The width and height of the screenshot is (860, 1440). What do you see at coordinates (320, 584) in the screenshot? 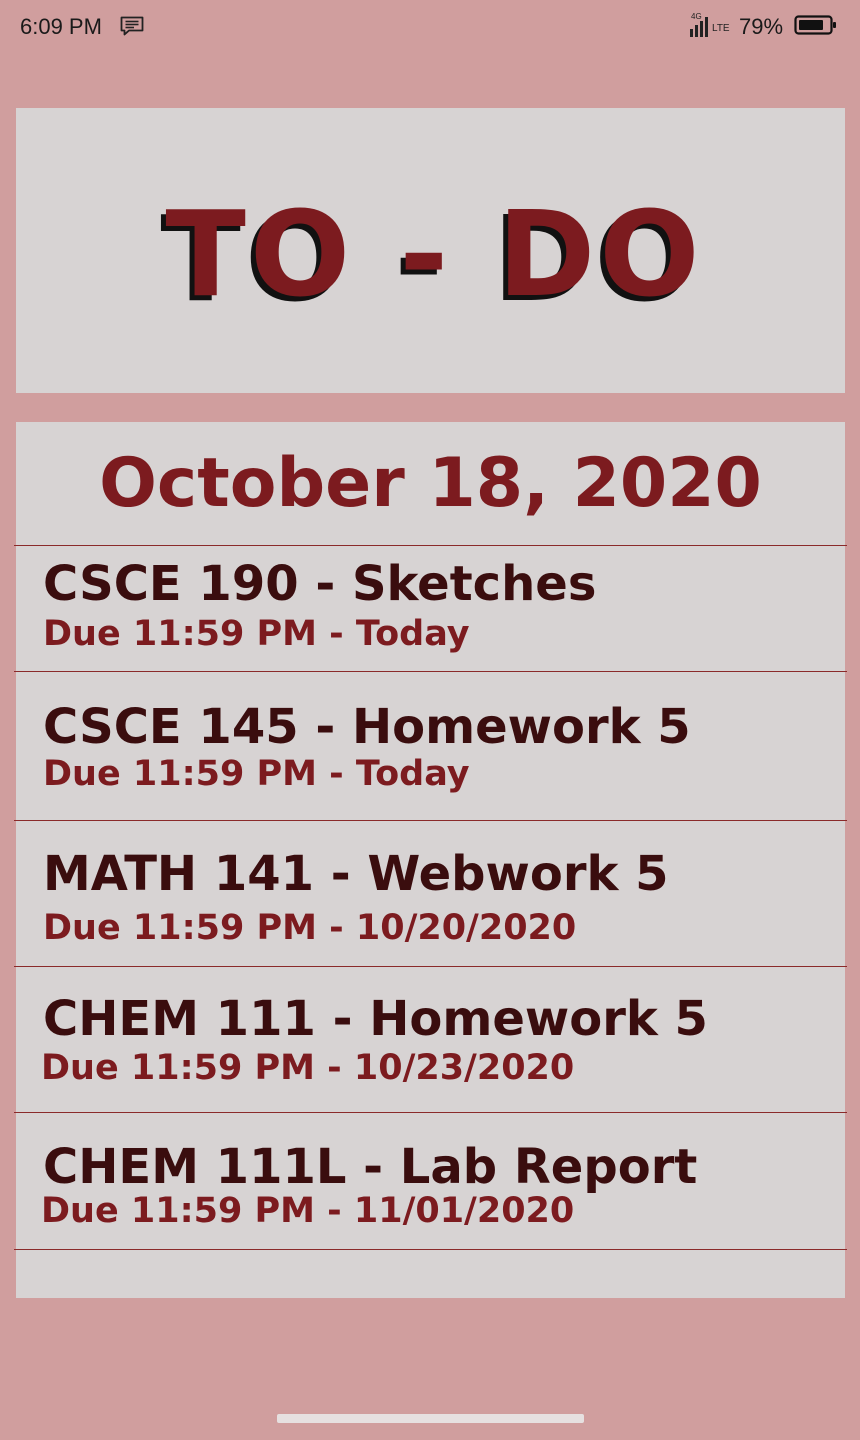
I see `task-title: CSCE 190 - Sketches` at bounding box center [320, 584].